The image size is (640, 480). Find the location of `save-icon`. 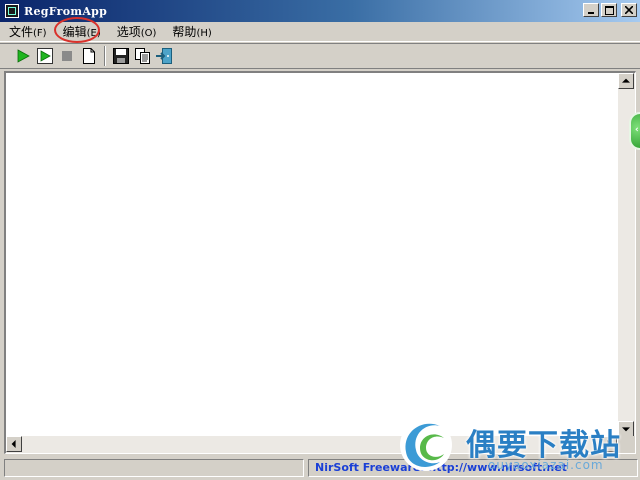

save-icon is located at coordinates (121, 56).